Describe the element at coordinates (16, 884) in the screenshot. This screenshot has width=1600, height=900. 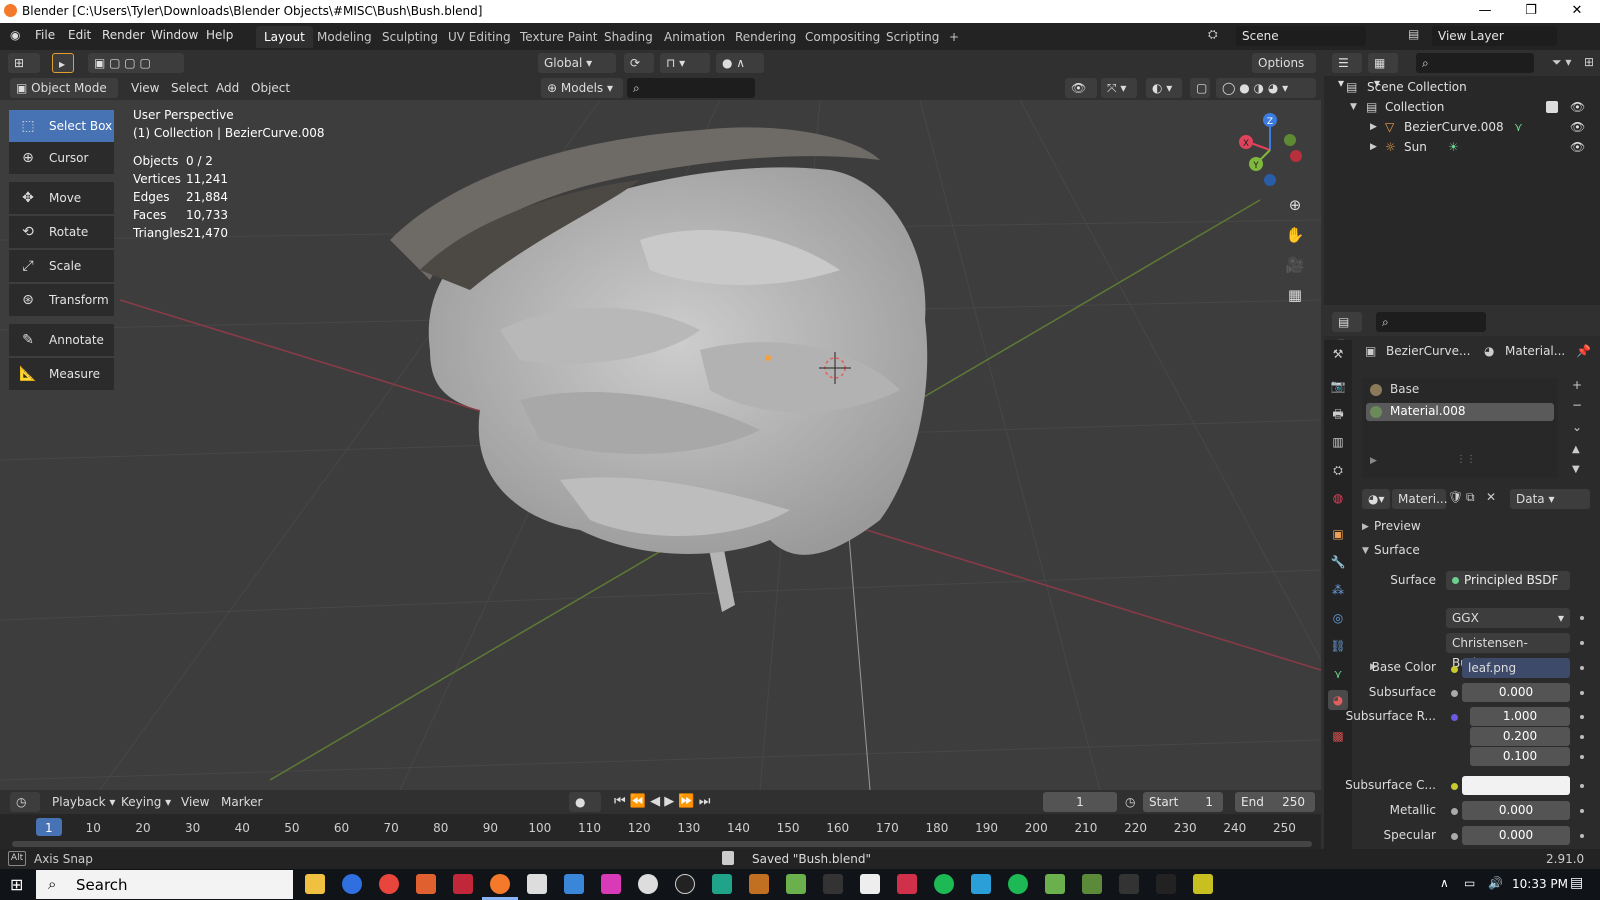
I see `windows-start-icon: ⊞` at that location.